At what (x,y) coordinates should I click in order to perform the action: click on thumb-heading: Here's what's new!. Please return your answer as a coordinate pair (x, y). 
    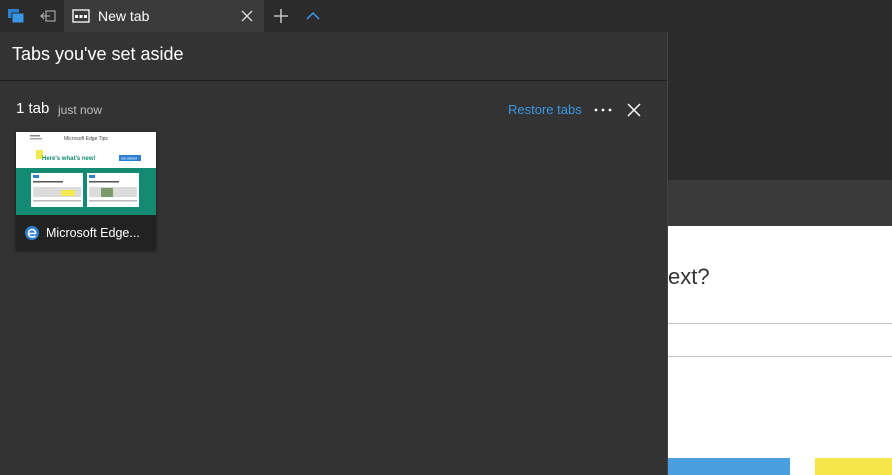
    Looking at the image, I should click on (69, 159).